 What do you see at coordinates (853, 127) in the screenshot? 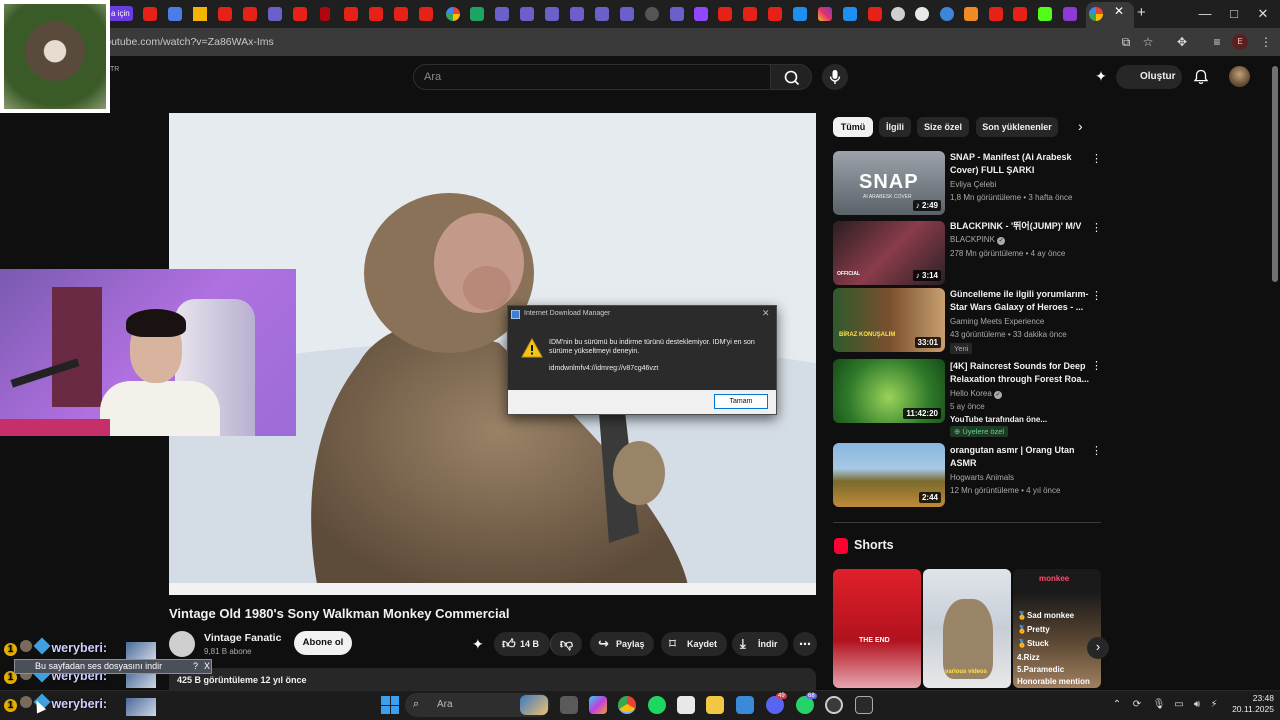
I see `chip-all: Tümü` at bounding box center [853, 127].